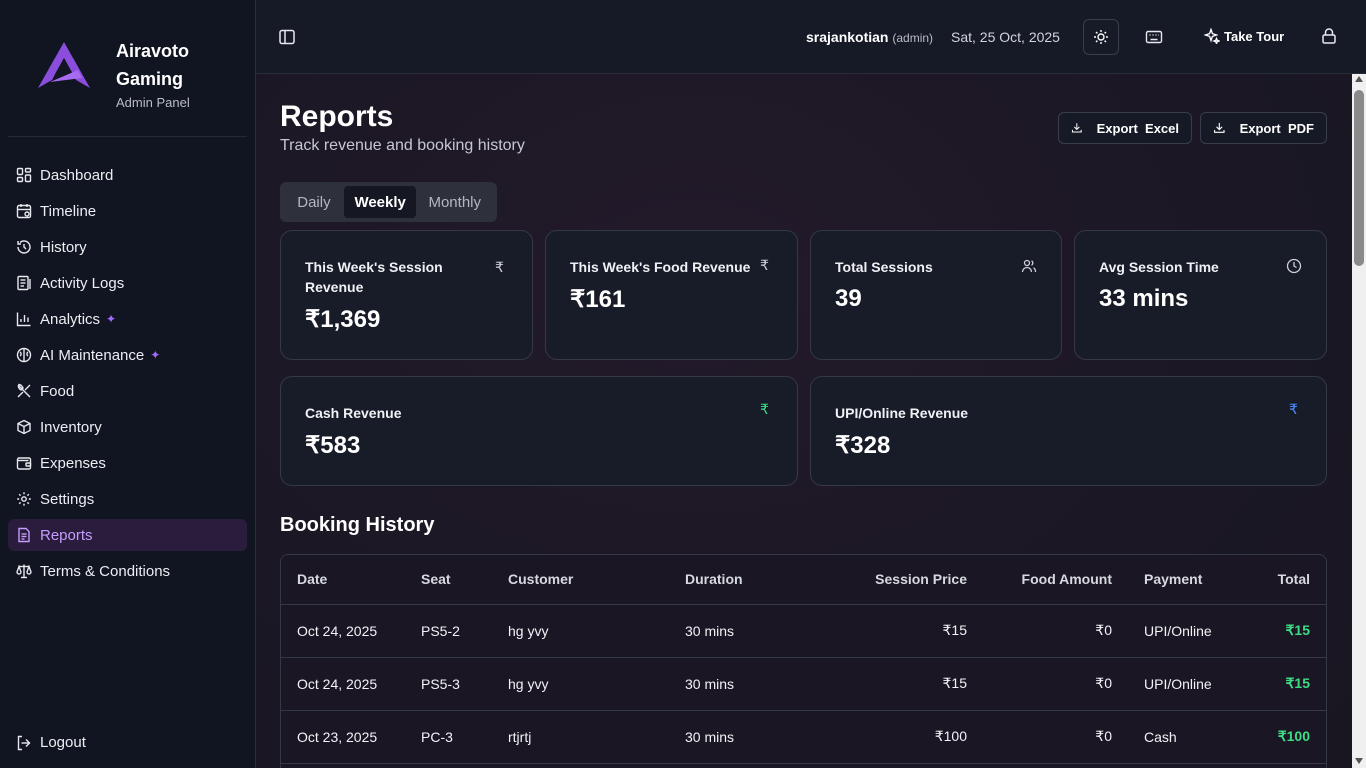 This screenshot has width=1366, height=768. I want to click on sidebar-item-terms: Terms & Conditions, so click(127, 571).